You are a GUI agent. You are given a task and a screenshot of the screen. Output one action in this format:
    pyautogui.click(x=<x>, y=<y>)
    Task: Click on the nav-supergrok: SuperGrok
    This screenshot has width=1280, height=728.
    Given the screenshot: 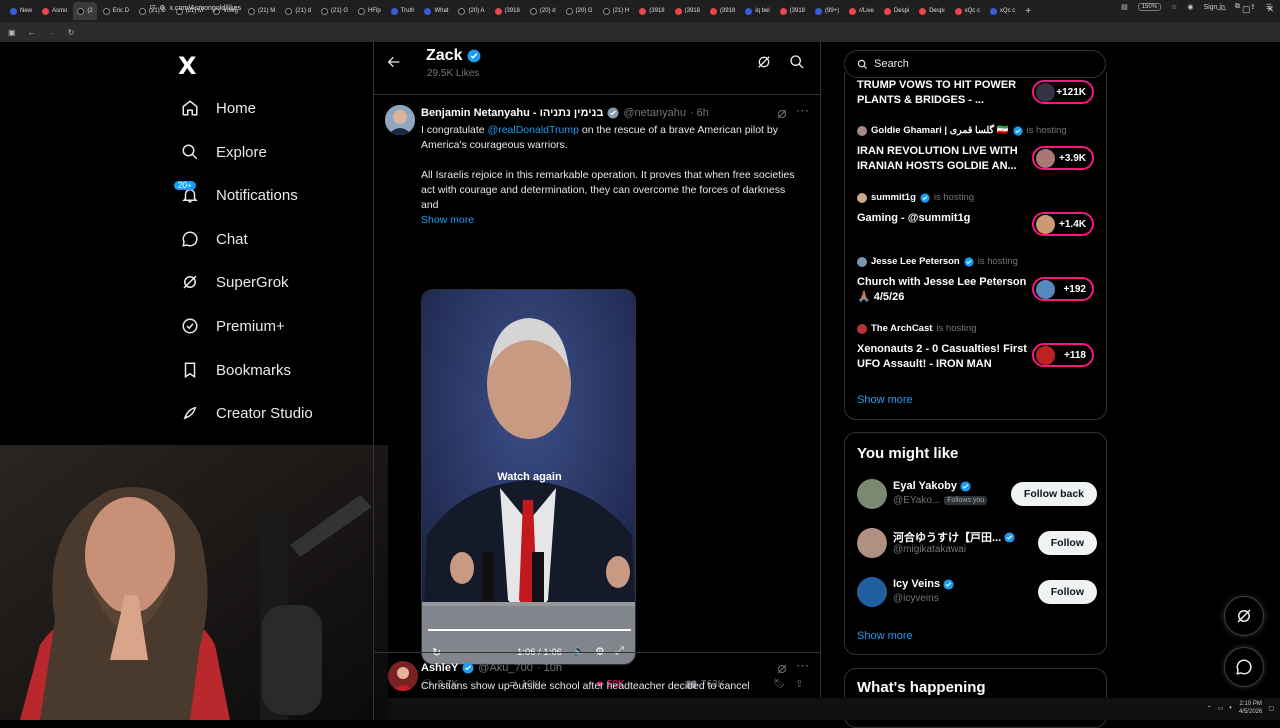 What is the action you would take?
    pyautogui.click(x=234, y=282)
    